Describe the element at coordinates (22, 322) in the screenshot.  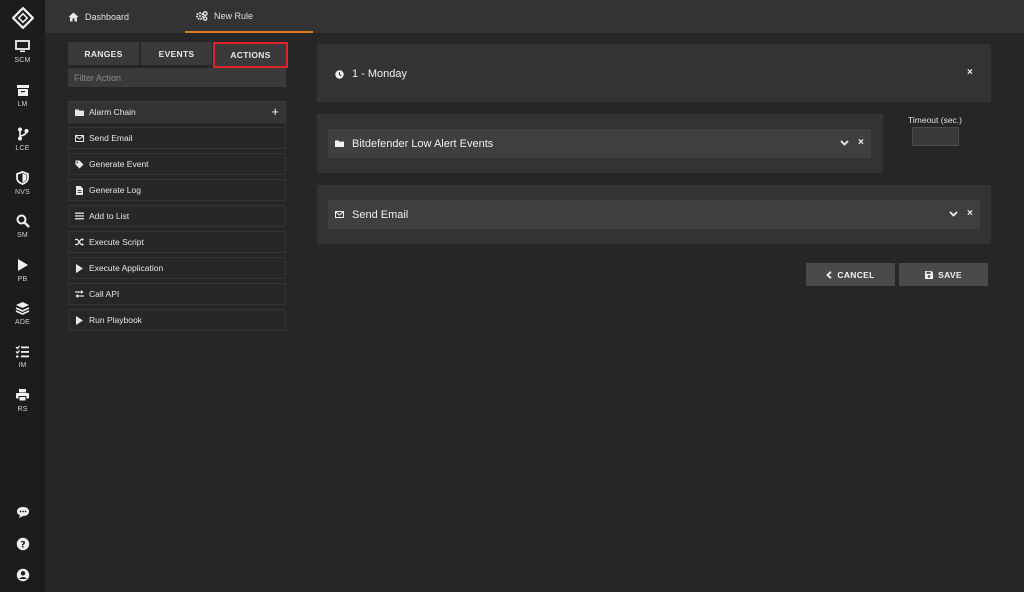
I see `nav-label: ADE` at that location.